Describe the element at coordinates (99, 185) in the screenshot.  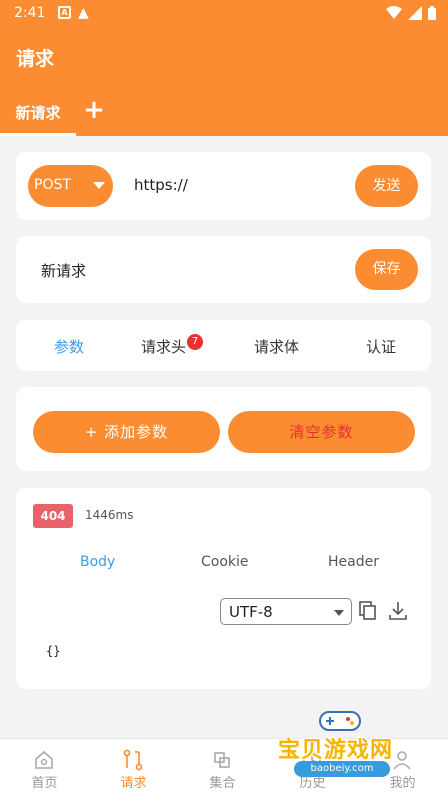
I see `dropdown-arrow-icon` at that location.